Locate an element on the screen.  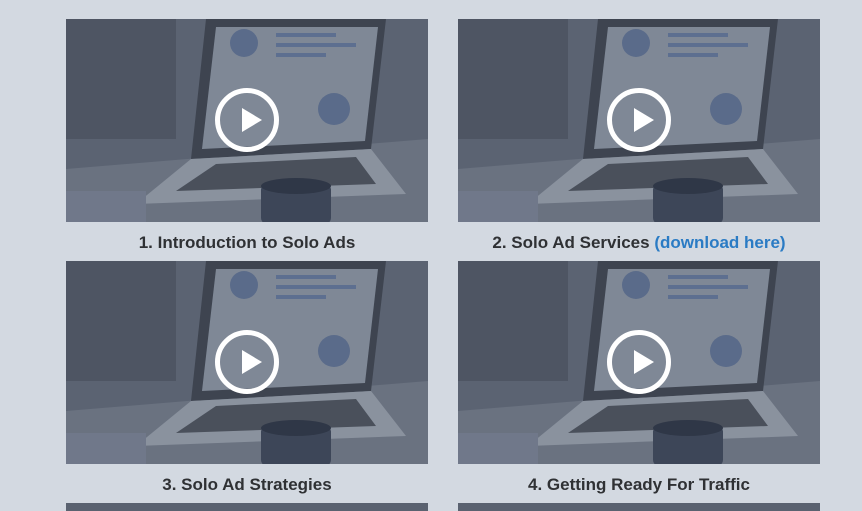
video-title-2: 2. Solo Ad Services (download here) is located at coordinates (639, 243).